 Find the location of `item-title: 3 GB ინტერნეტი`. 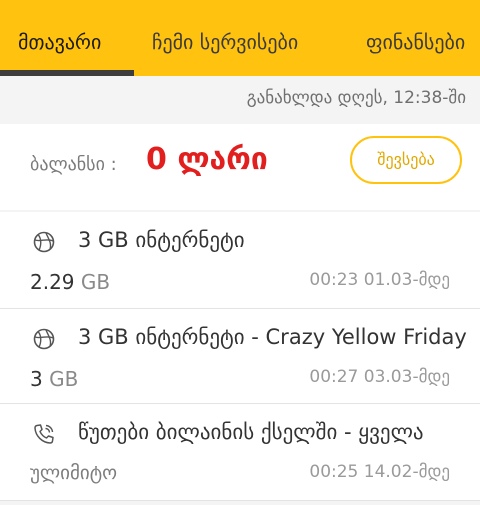

item-title: 3 GB ინტერნეტი is located at coordinates (161, 240).